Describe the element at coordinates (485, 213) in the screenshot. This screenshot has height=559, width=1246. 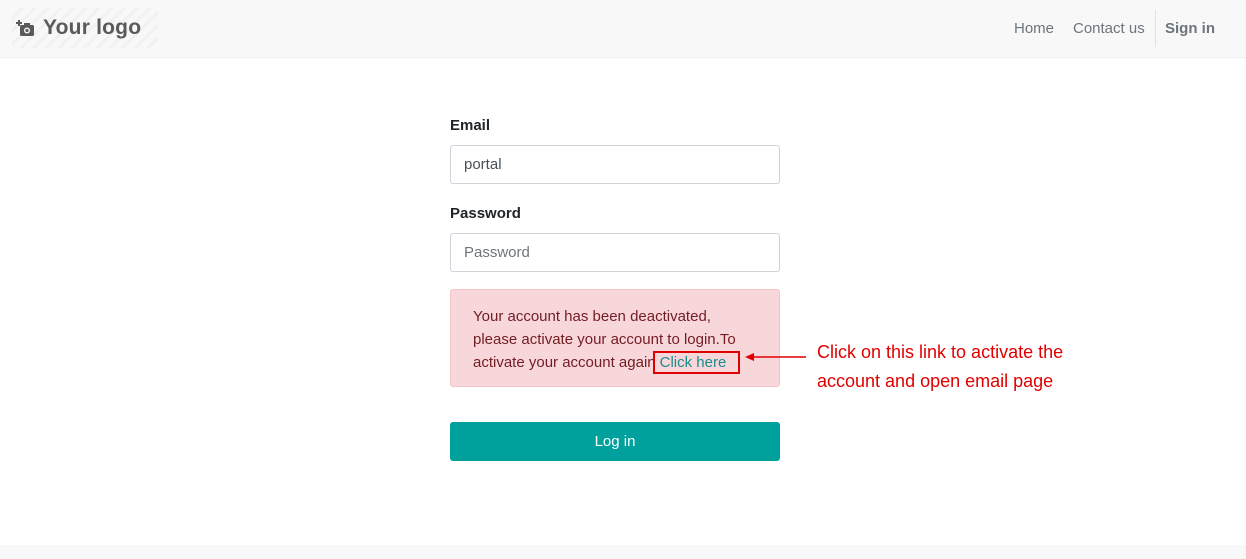
I see `password-label: Password` at that location.